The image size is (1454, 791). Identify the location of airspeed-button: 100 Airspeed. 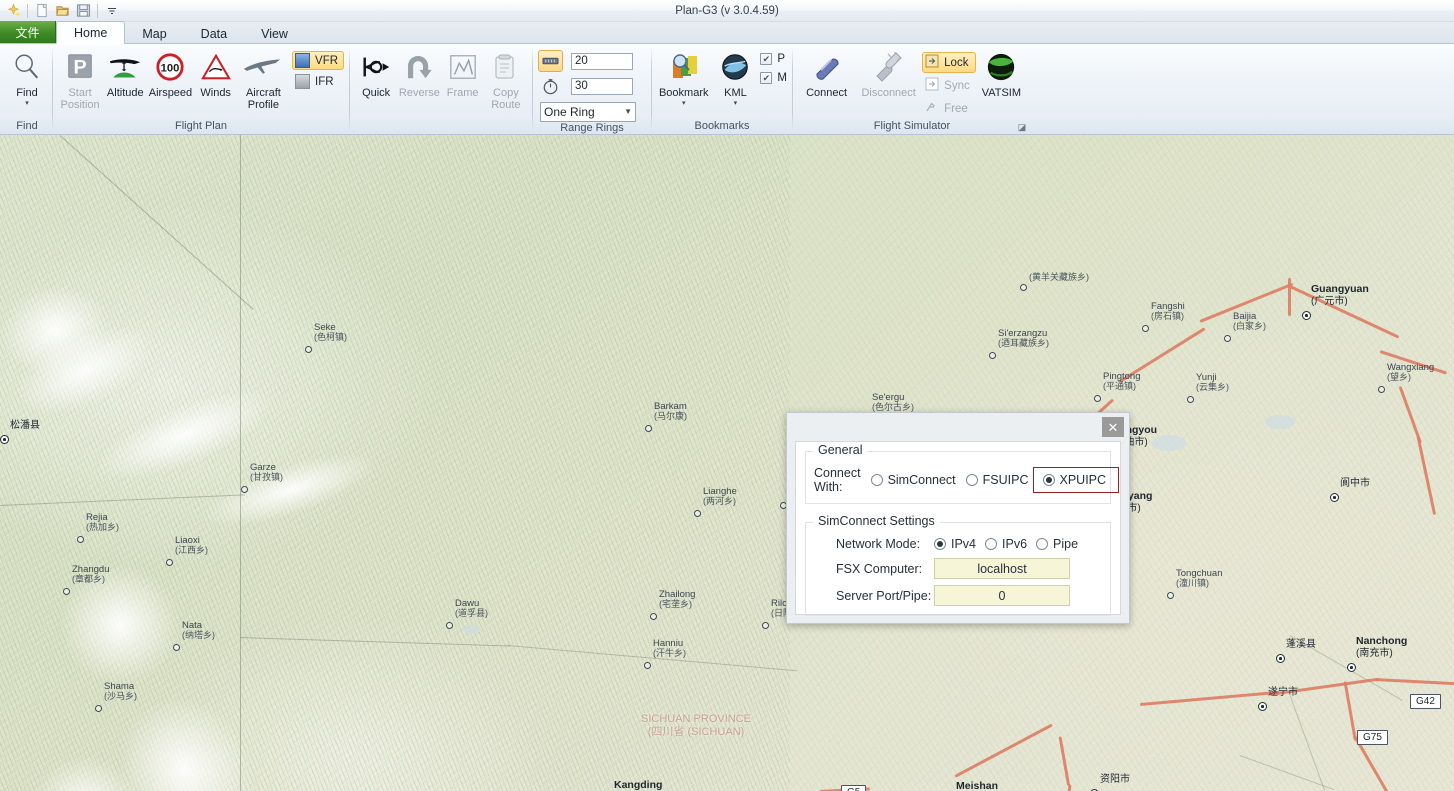
(170, 73).